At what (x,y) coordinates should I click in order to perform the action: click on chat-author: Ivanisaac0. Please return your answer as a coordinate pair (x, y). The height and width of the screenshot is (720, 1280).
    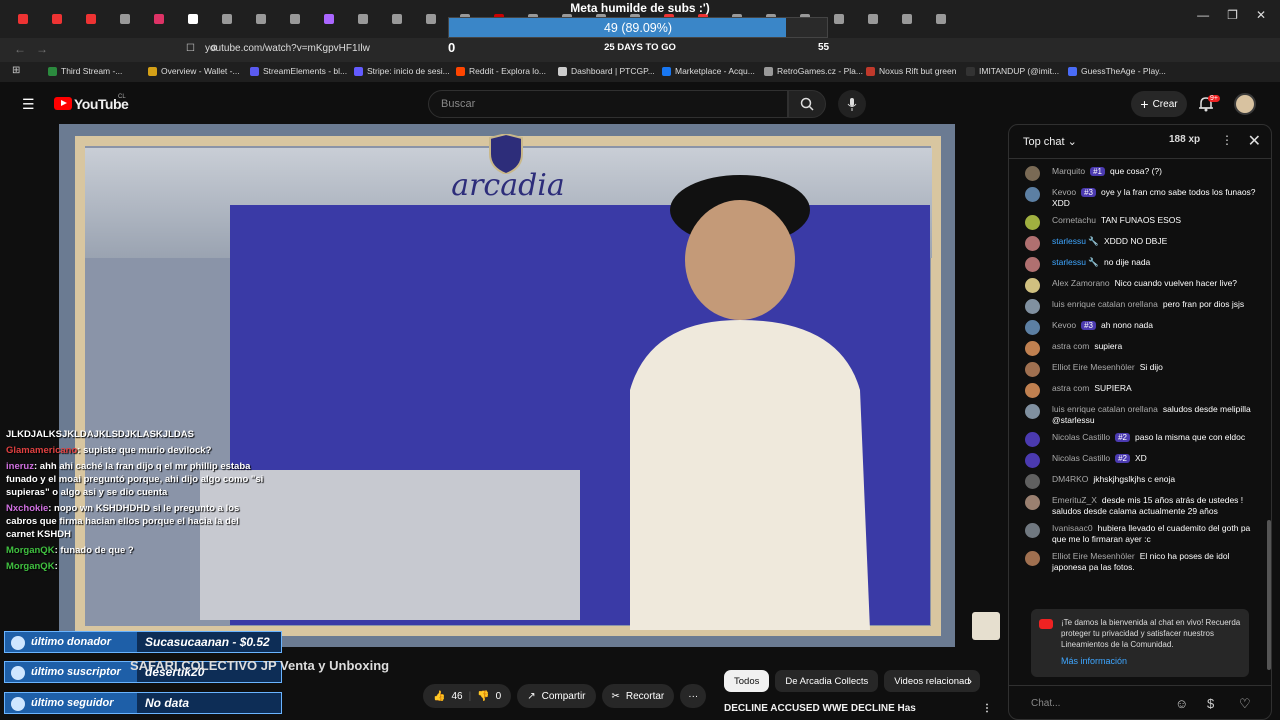
    Looking at the image, I should click on (1072, 528).